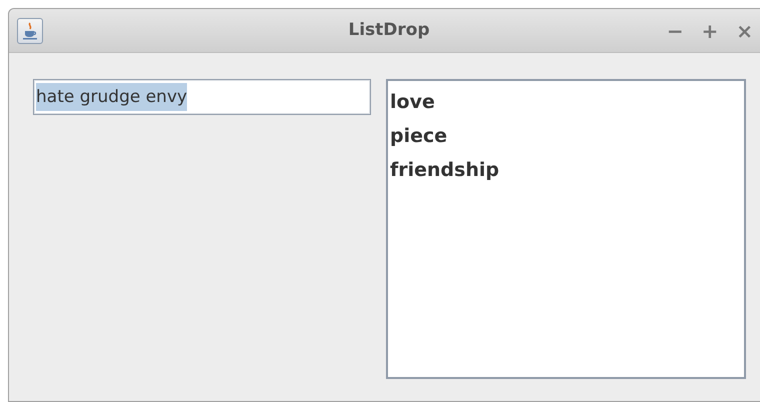 The image size is (760, 402). Describe the element at coordinates (112, 97) in the screenshot. I see `field-value: hate grudge envy` at that location.